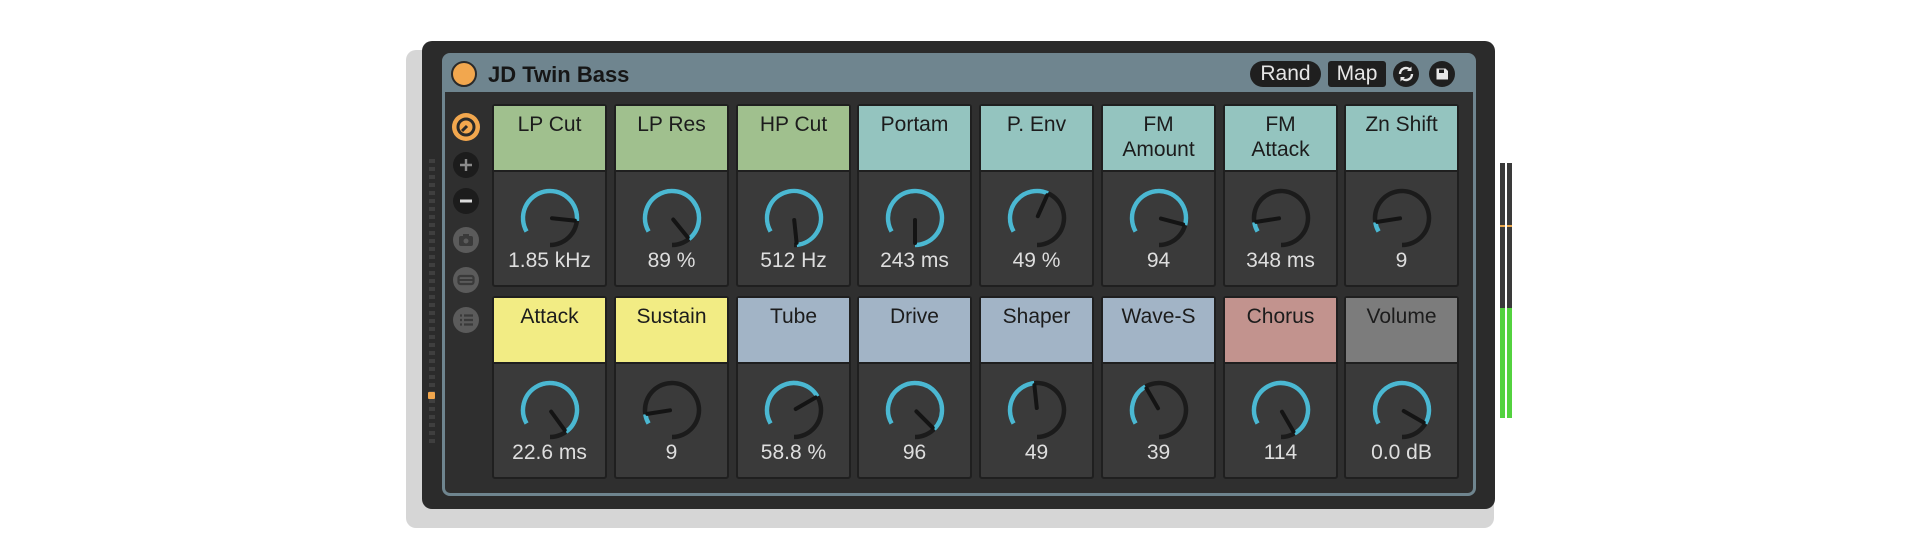 This screenshot has width=1920, height=551. I want to click on macro-label: Tube, so click(793, 331).